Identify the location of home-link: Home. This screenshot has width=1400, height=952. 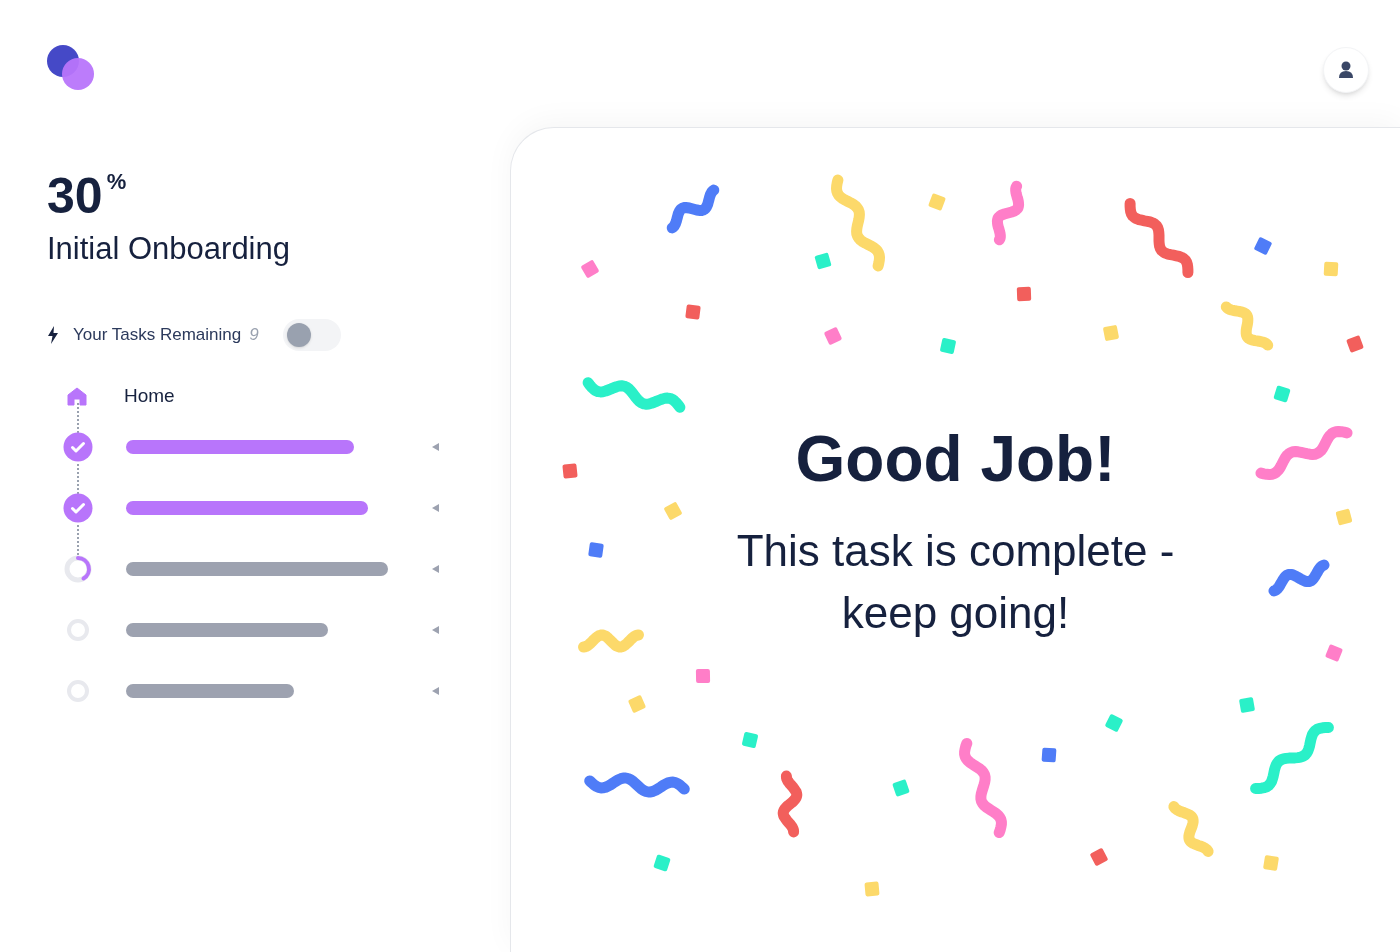
(149, 396).